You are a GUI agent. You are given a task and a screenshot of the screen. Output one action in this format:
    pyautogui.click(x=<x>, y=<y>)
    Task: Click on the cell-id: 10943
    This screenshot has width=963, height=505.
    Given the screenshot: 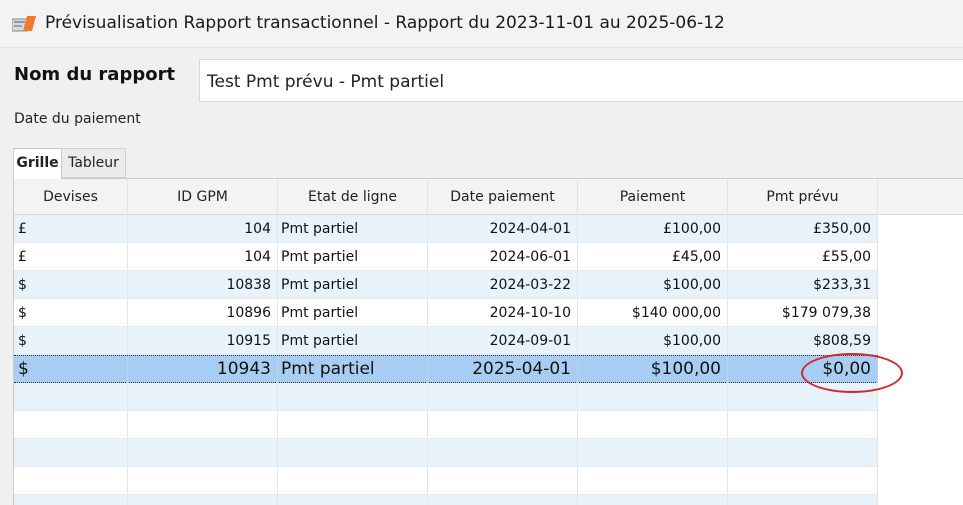 What is the action you would take?
    pyautogui.click(x=203, y=370)
    